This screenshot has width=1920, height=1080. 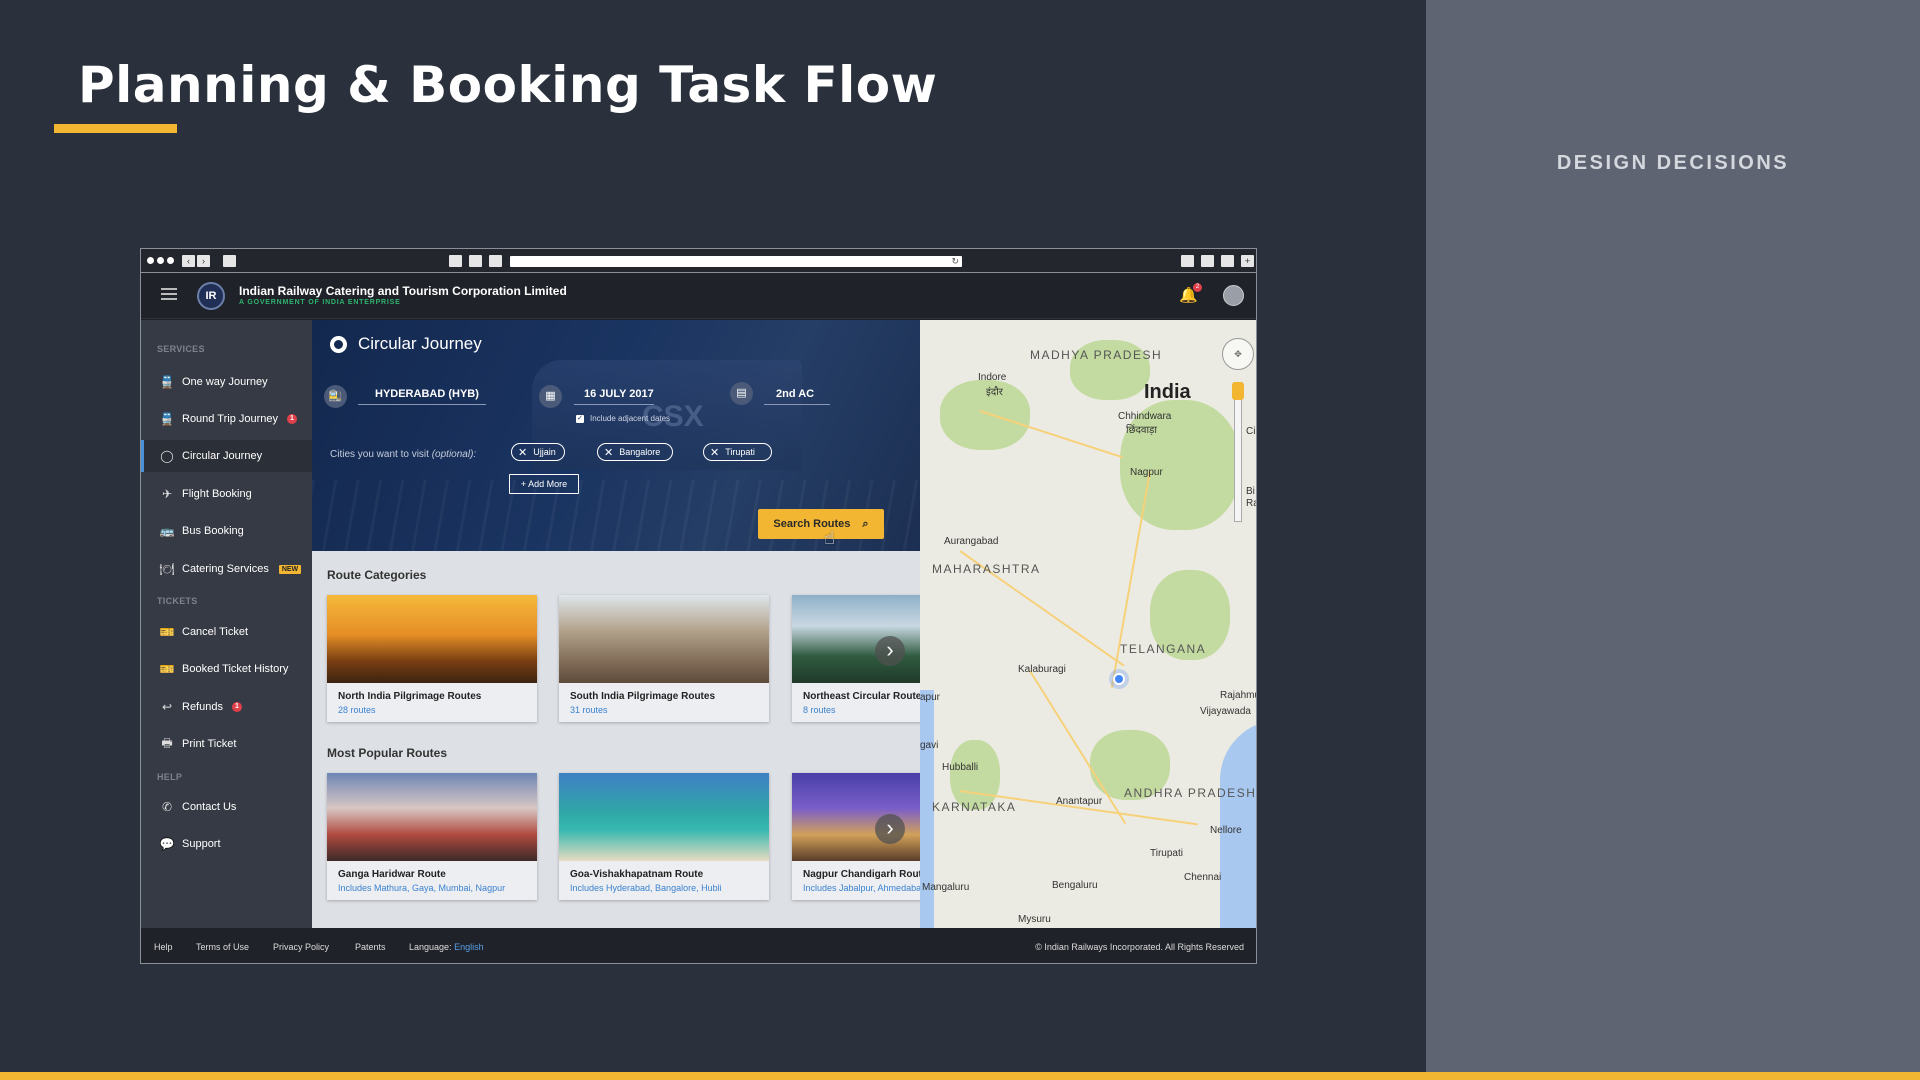 I want to click on card-subtitle: Includes Hyderabad, Bangalore, Hubli, so click(x=646, y=888).